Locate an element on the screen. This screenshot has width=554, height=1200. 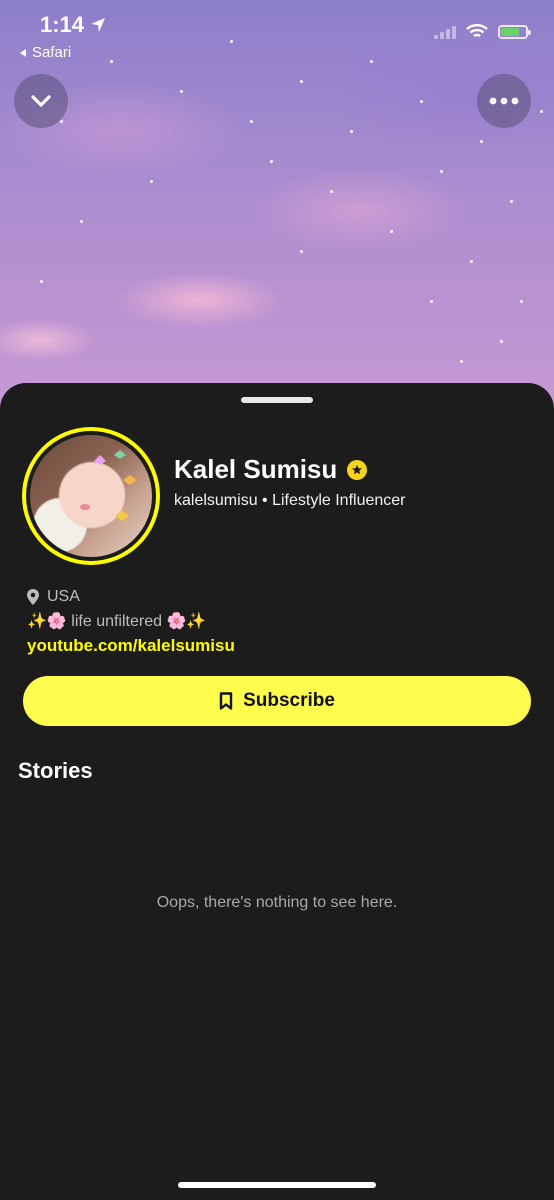
verified-star-icon is located at coordinates (357, 469).